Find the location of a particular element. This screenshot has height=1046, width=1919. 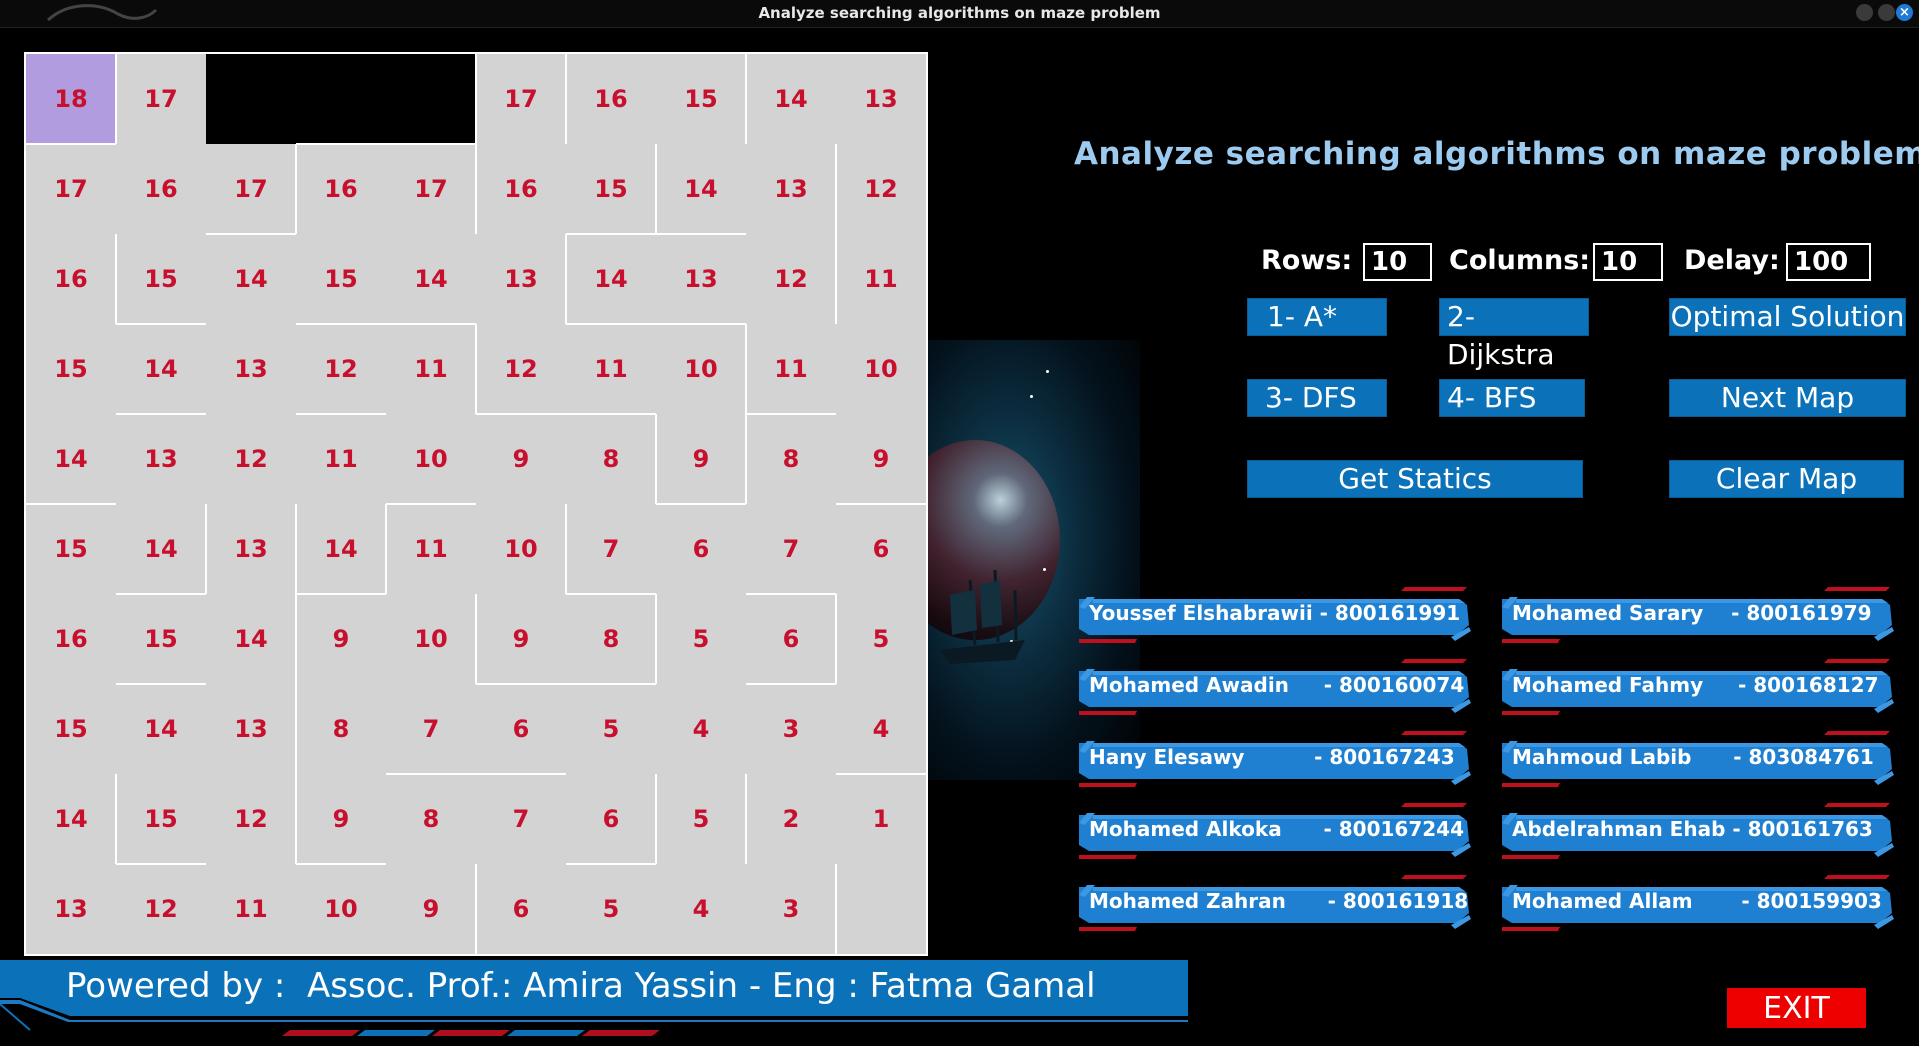

optimal-solution-button: Optimal Solution is located at coordinates (1787, 317).